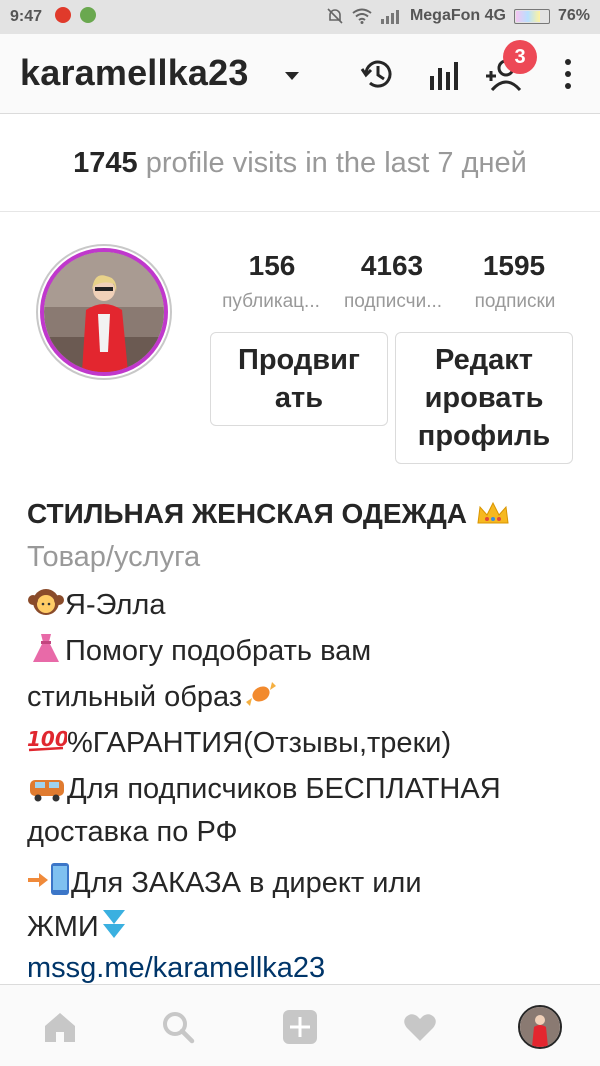  What do you see at coordinates (299, 398) in the screenshot?
I see `promote-label-line2: ать` at bounding box center [299, 398].